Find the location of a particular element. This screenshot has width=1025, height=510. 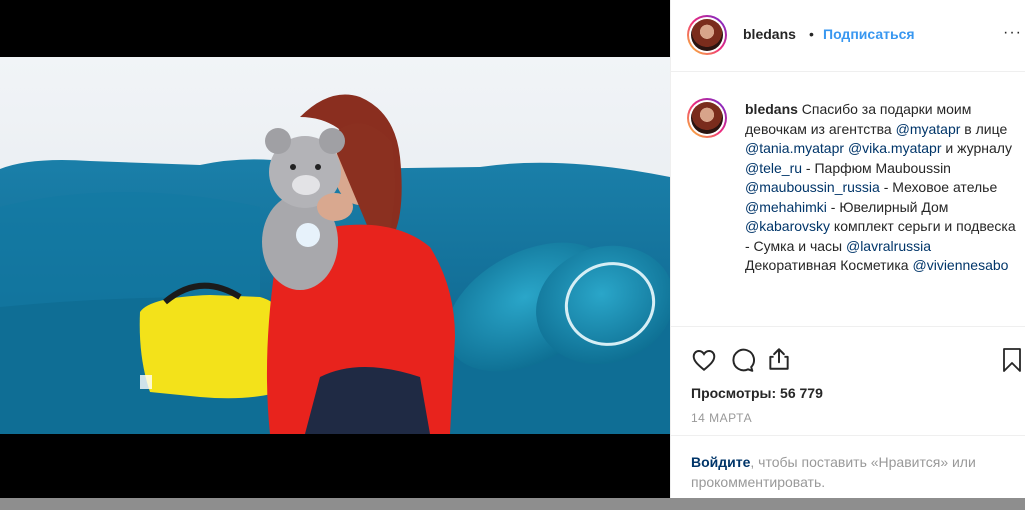

caption-segment: - Парфюм Mauboussin is located at coordinates (876, 167).